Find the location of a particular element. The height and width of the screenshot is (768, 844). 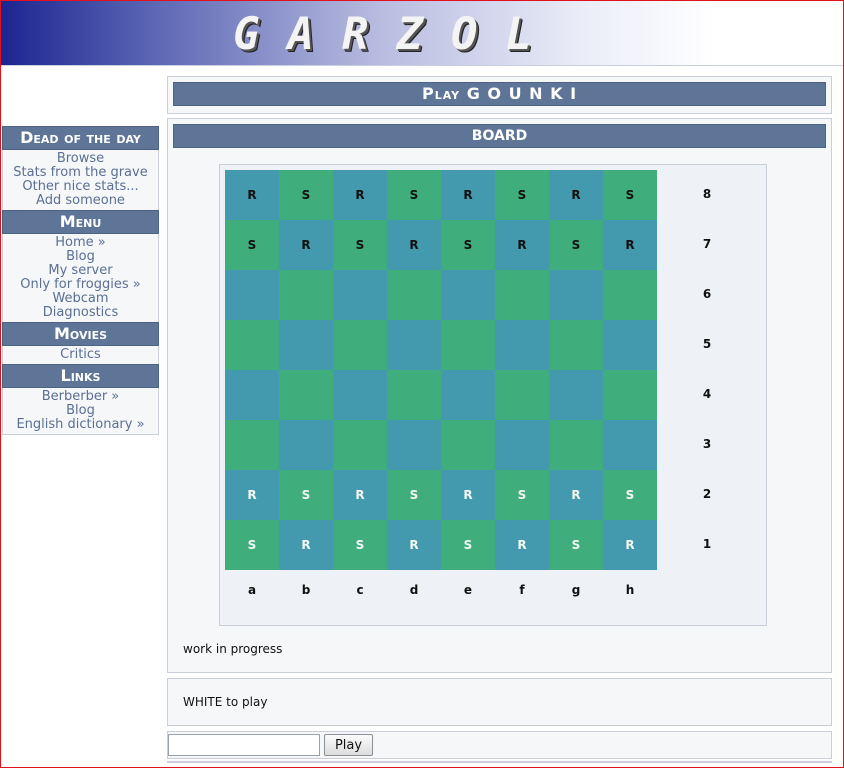

move-input is located at coordinates (244, 745).